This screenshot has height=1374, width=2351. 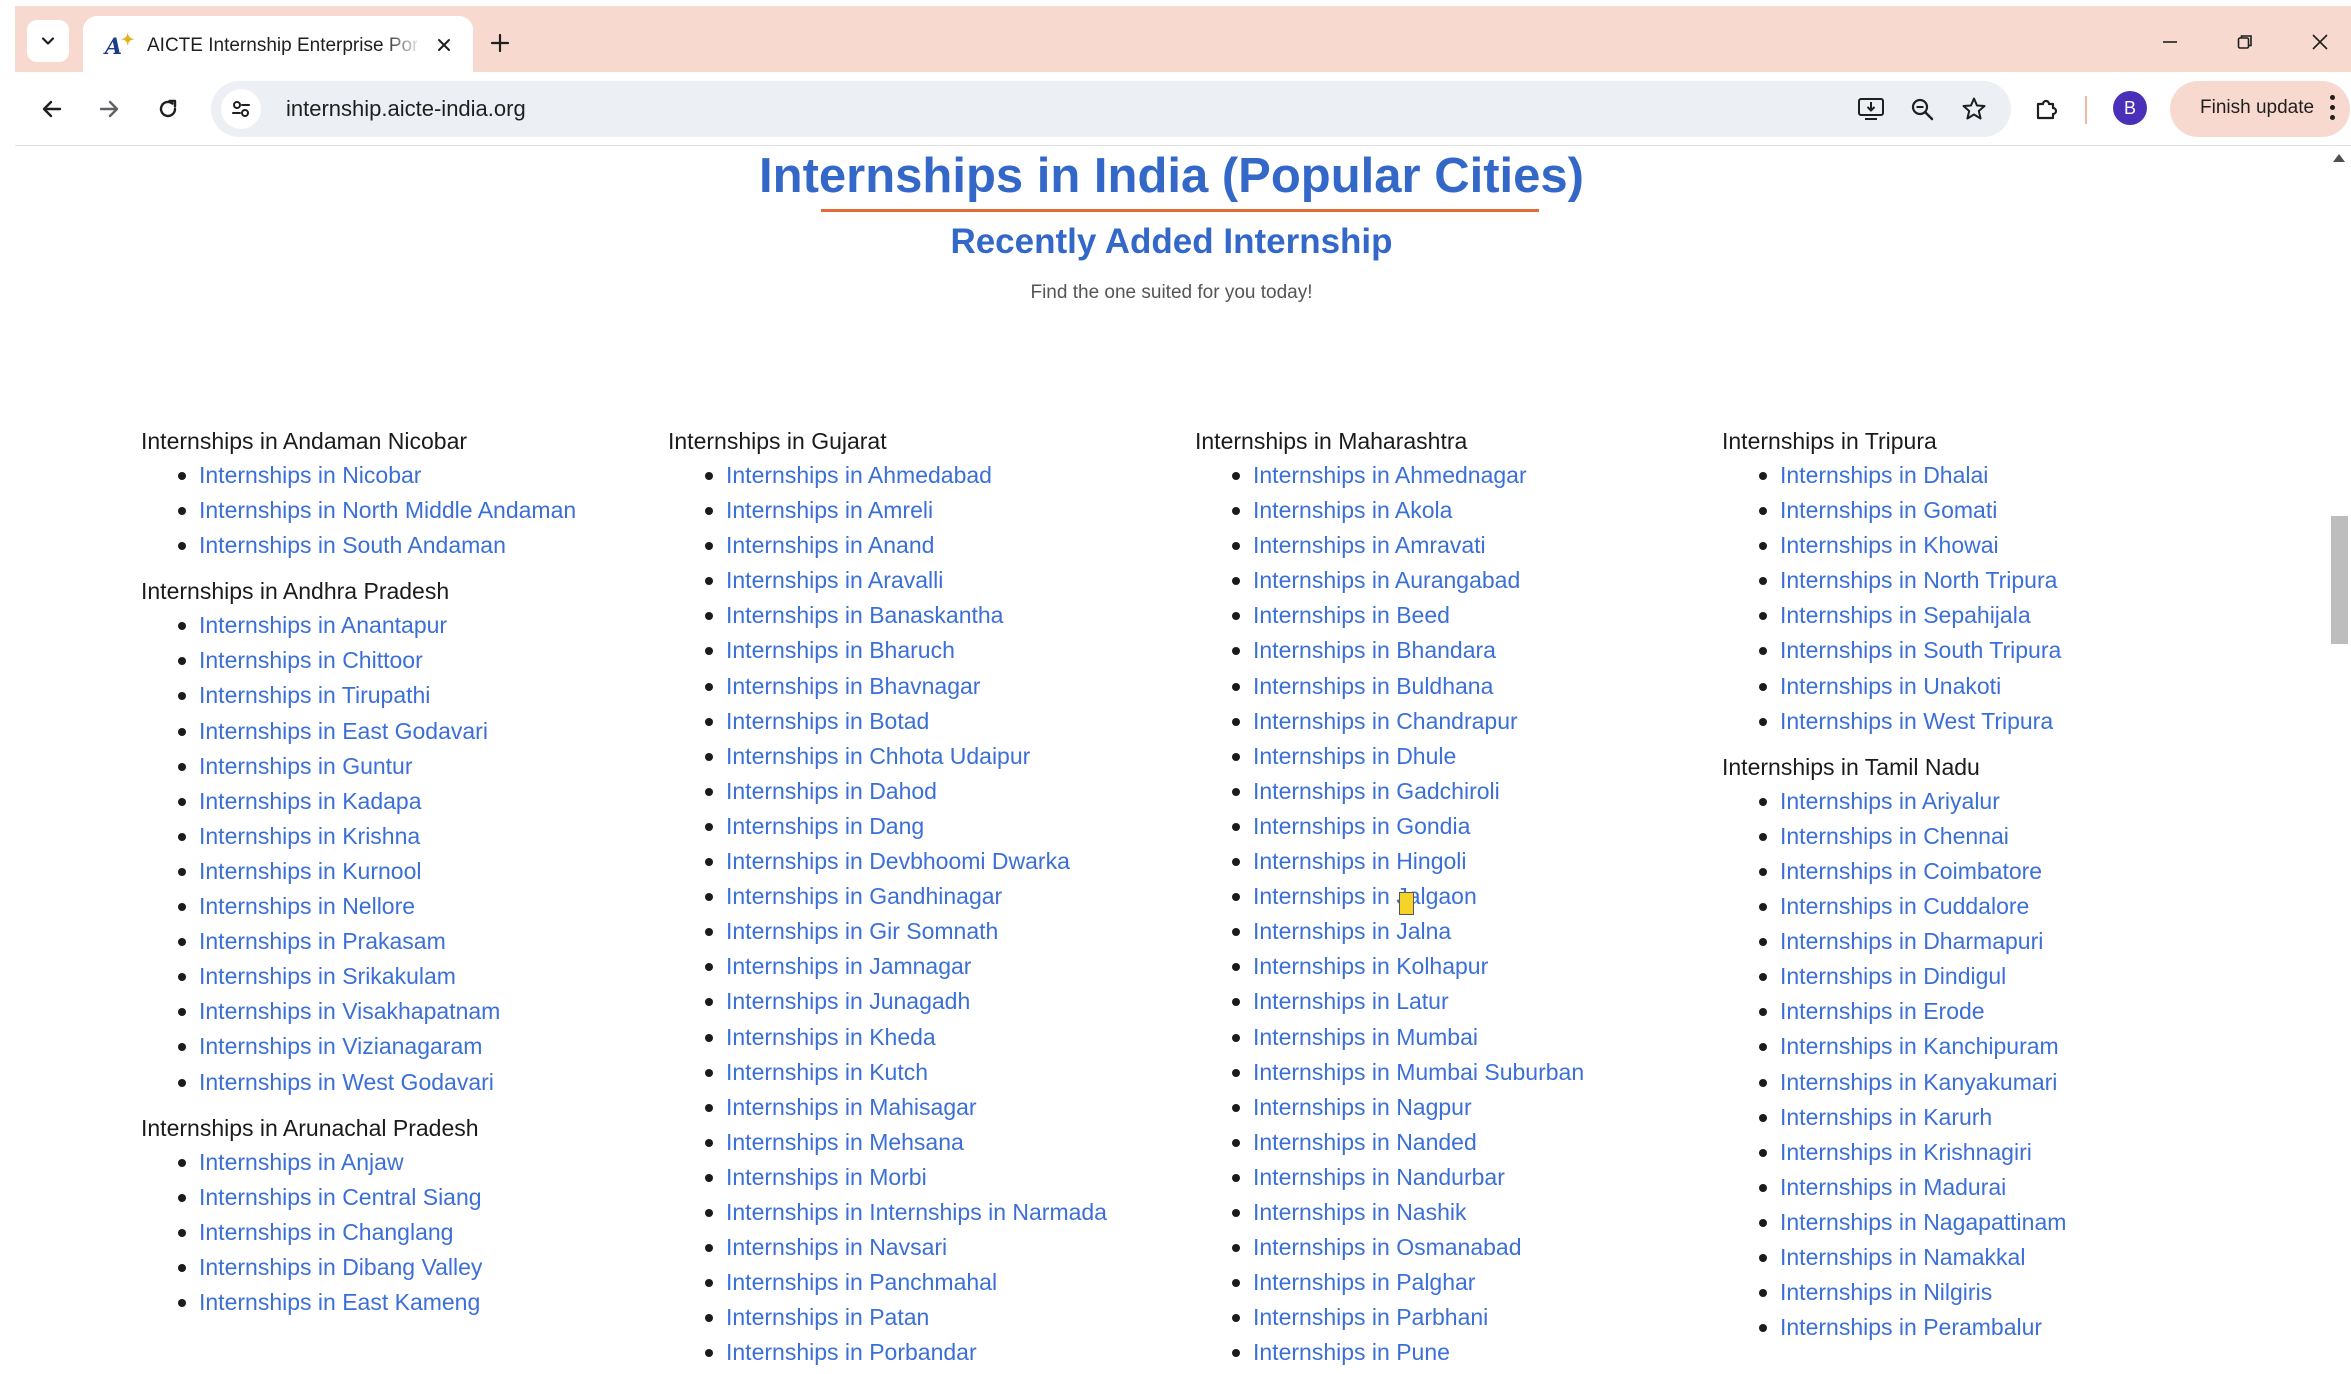 What do you see at coordinates (48, 41) in the screenshot?
I see `tab-search-button` at bounding box center [48, 41].